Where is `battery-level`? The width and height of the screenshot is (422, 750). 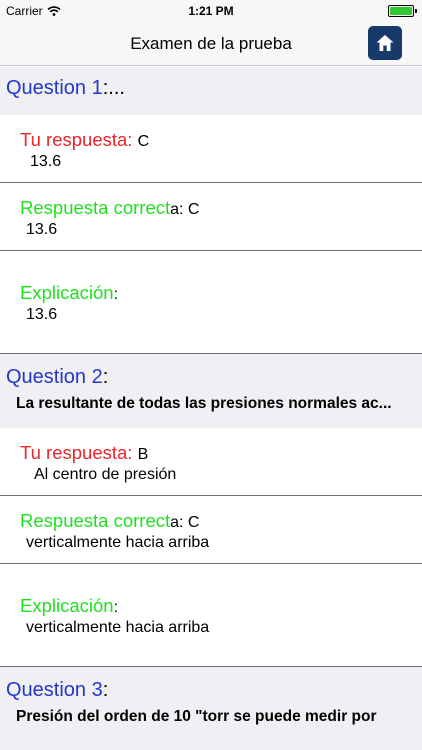 battery-level is located at coordinates (401, 11).